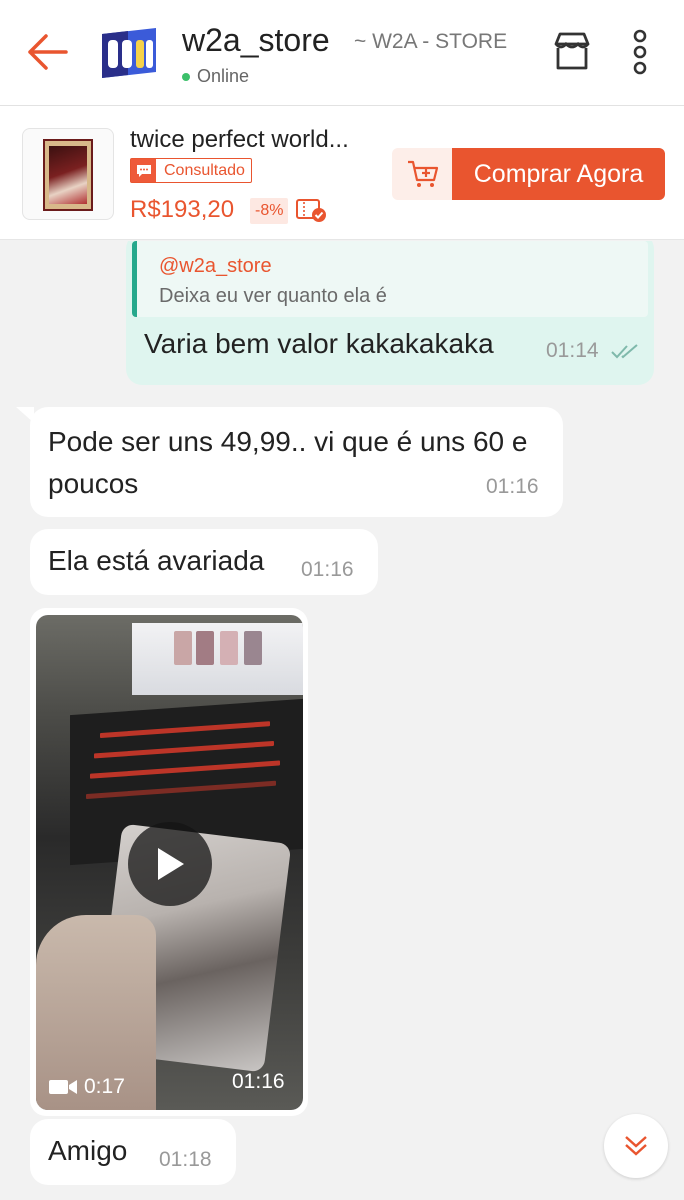  What do you see at coordinates (133, 1152) in the screenshot?
I see `incoming-message: Amigo 01:18` at bounding box center [133, 1152].